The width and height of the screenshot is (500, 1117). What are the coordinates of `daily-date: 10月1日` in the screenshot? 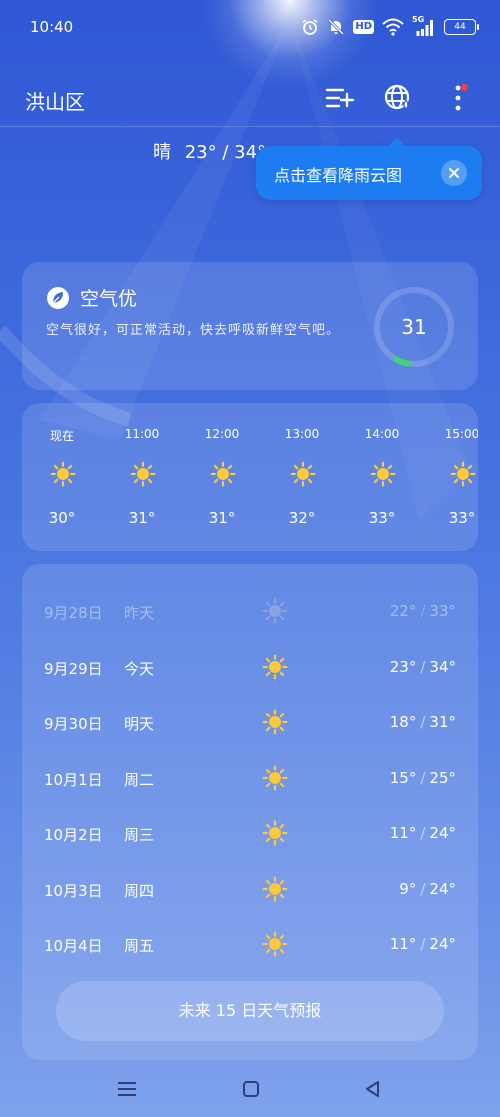 It's located at (73, 779).